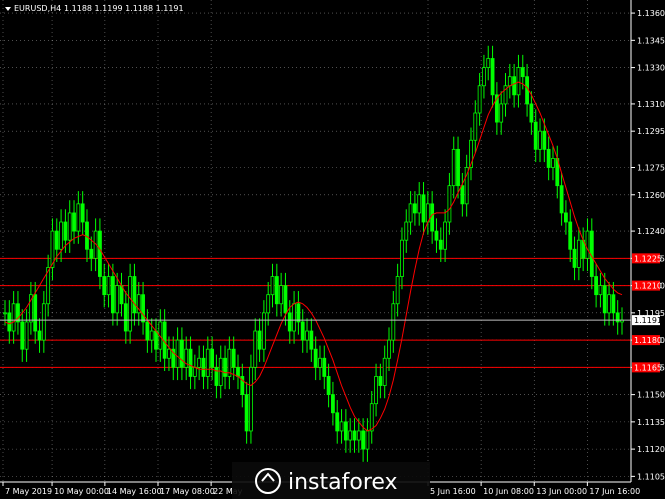 The image size is (665, 499). What do you see at coordinates (81, 491) in the screenshot?
I see `x-tick-label: 10 May 00:00` at bounding box center [81, 491].